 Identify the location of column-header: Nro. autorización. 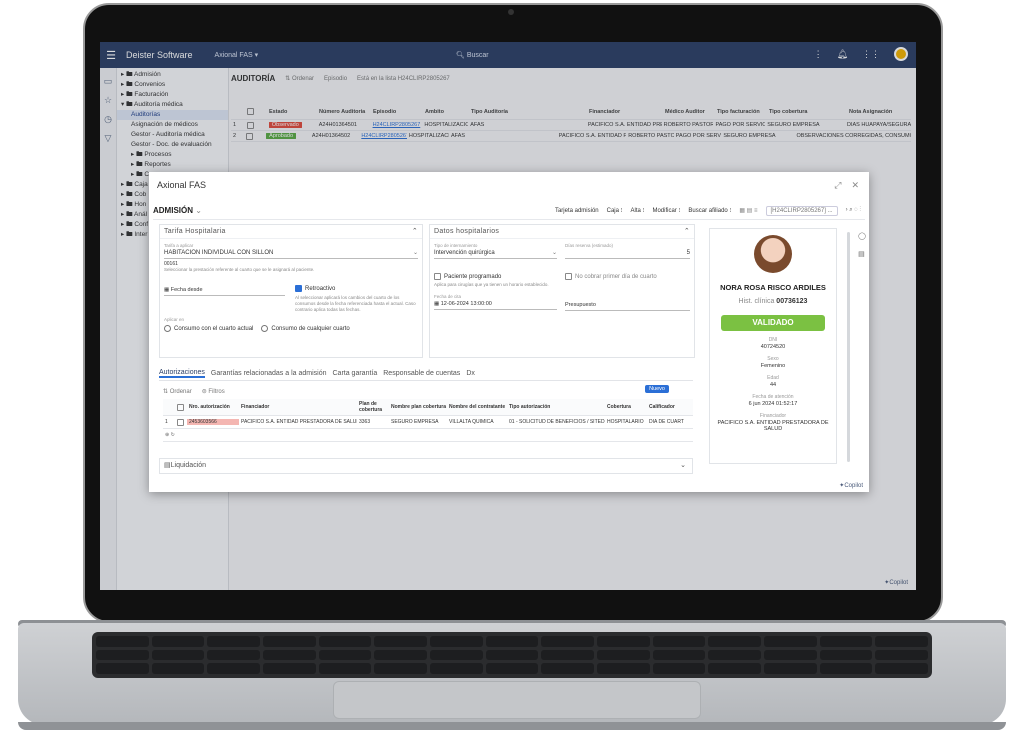
(213, 407).